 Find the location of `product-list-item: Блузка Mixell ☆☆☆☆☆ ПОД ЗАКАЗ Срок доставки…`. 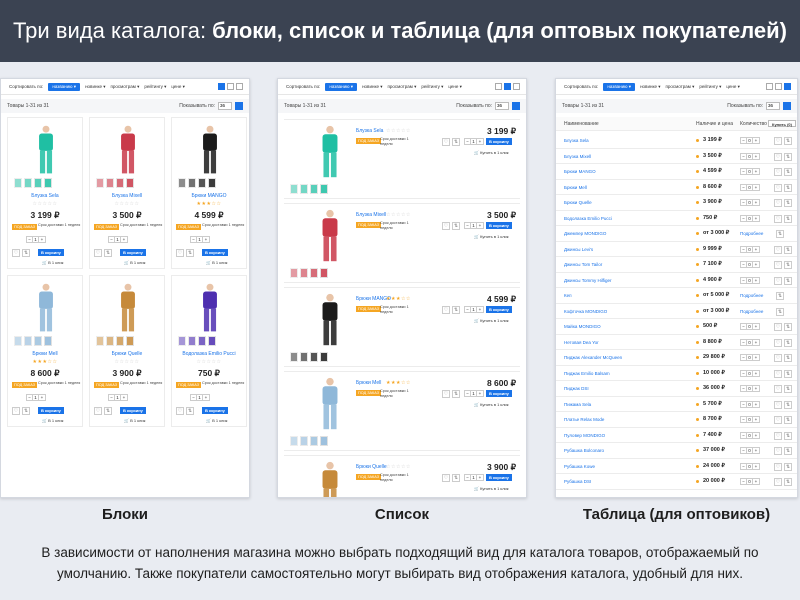

product-list-item: Блузка Mixell ☆☆☆☆☆ ПОД ЗАКАЗ Срок доставки… is located at coordinates (402, 243).